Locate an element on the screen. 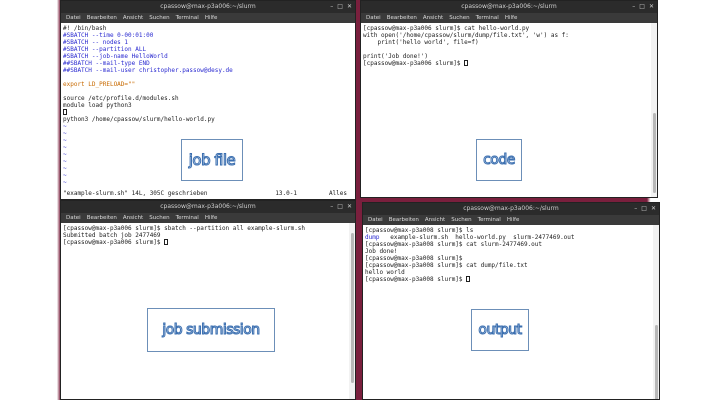 This screenshot has width=711, height=400. code-label-box: code is located at coordinates (499, 160).